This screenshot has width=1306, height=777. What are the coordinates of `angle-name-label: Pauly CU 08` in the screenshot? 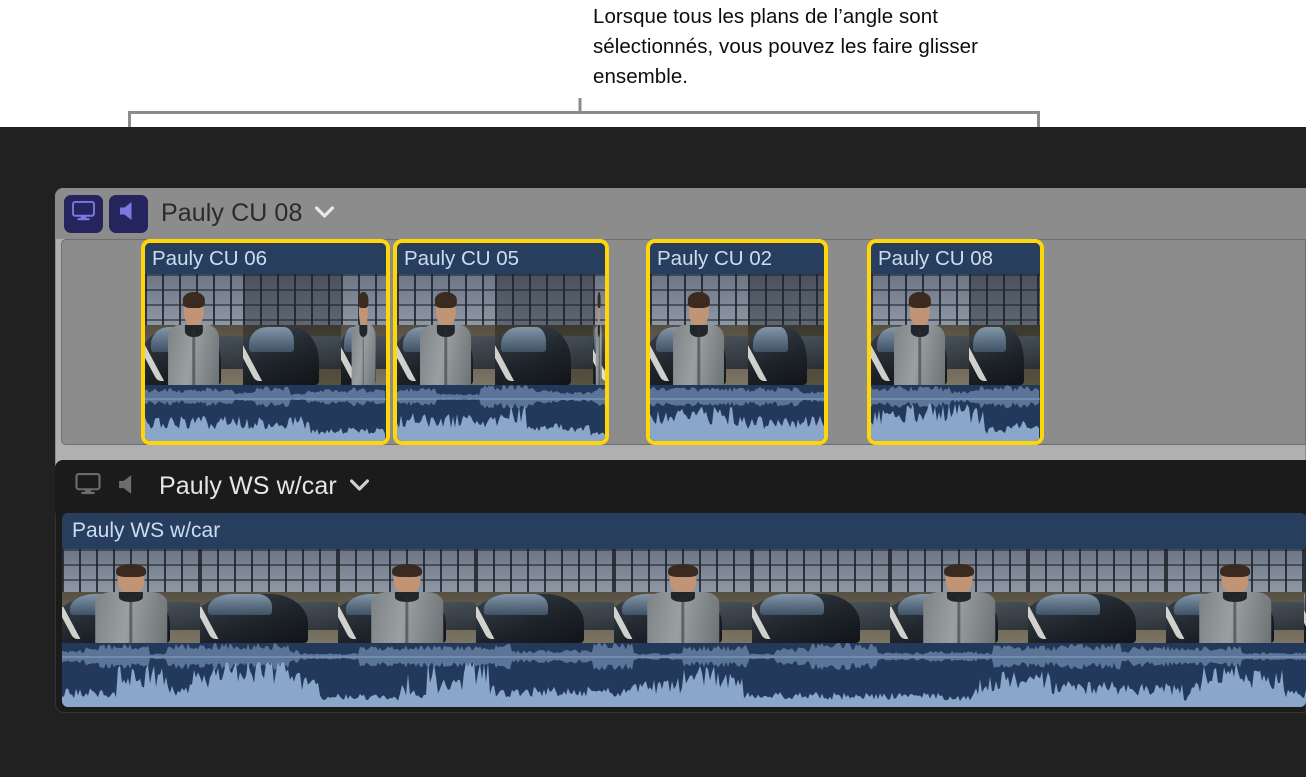 It's located at (232, 213).